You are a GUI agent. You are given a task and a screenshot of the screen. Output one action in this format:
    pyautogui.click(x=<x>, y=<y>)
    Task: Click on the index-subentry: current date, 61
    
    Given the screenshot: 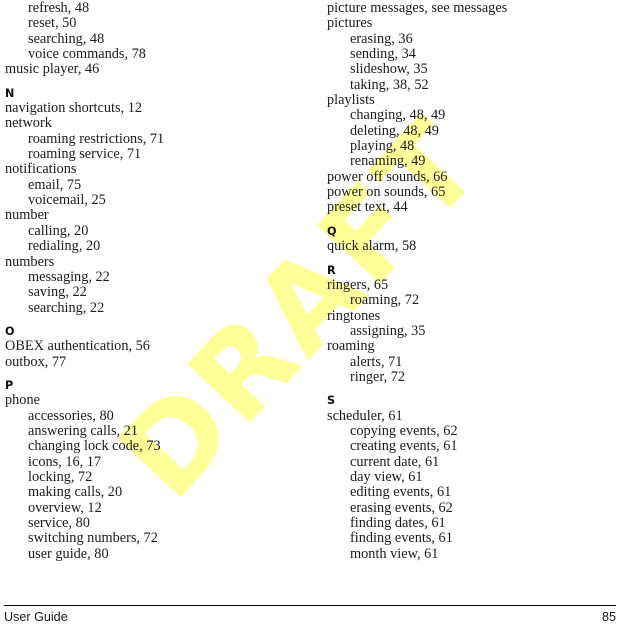 What is the action you would take?
    pyautogui.click(x=395, y=461)
    